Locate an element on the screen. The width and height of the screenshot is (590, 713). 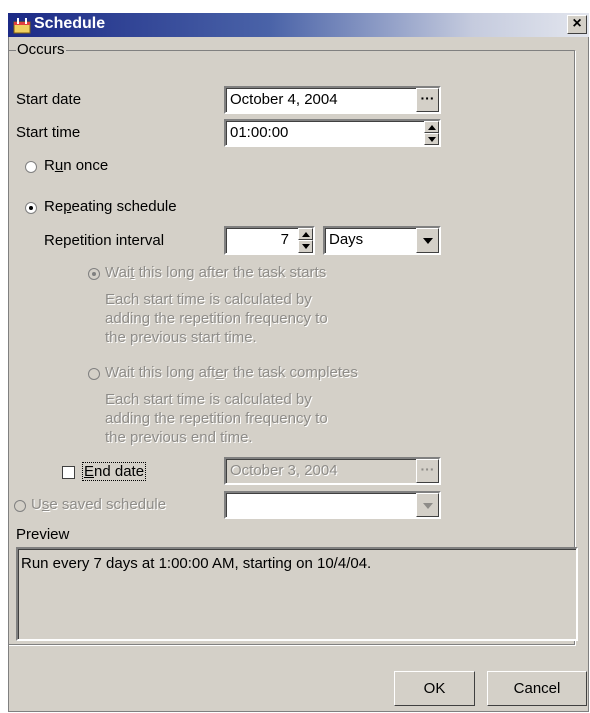
schedule-app-icon is located at coordinates (22, 26).